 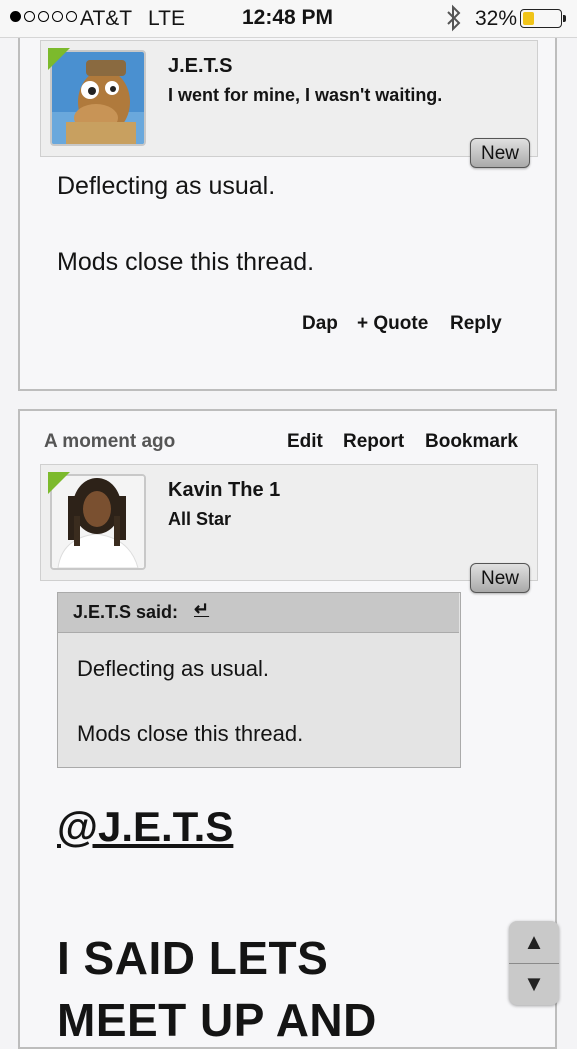 I want to click on quote-button: + Quote, so click(x=392, y=324).